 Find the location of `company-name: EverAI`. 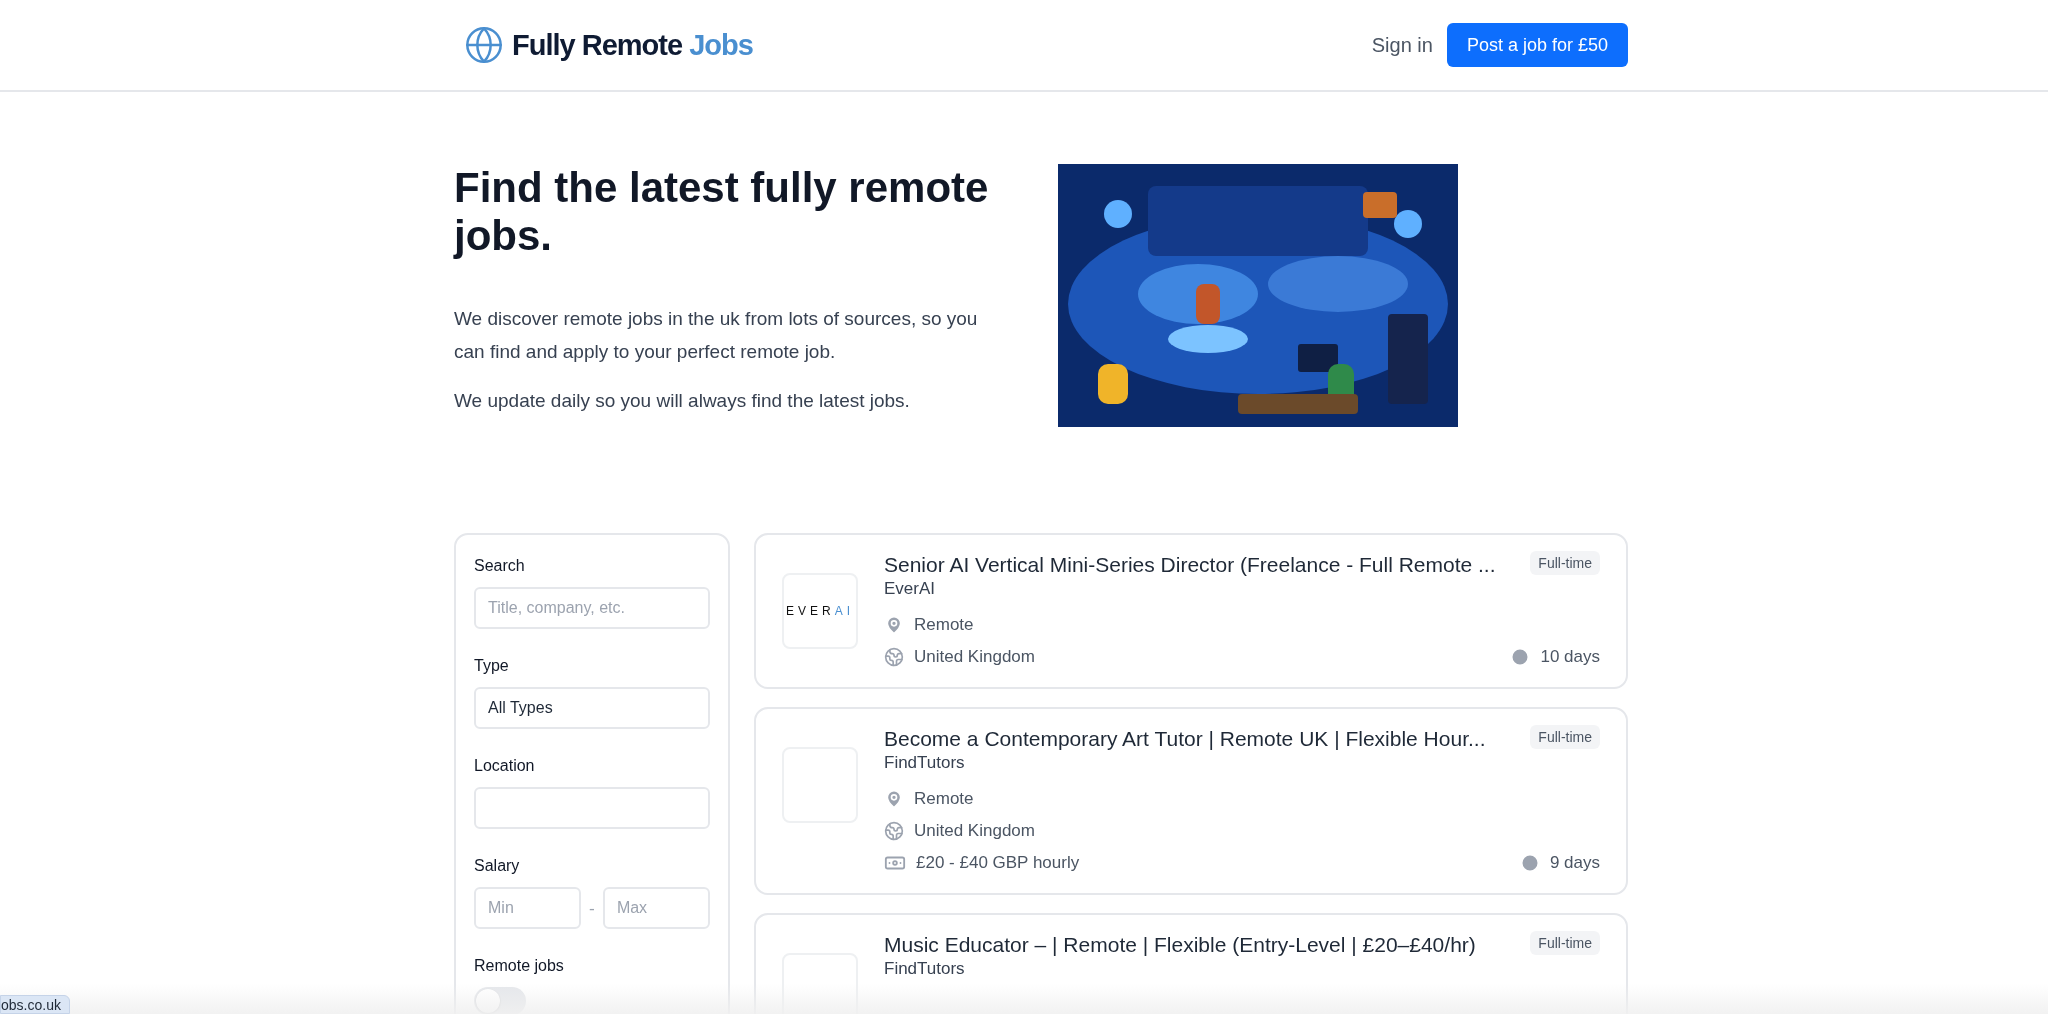

company-name: EverAI is located at coordinates (910, 589).